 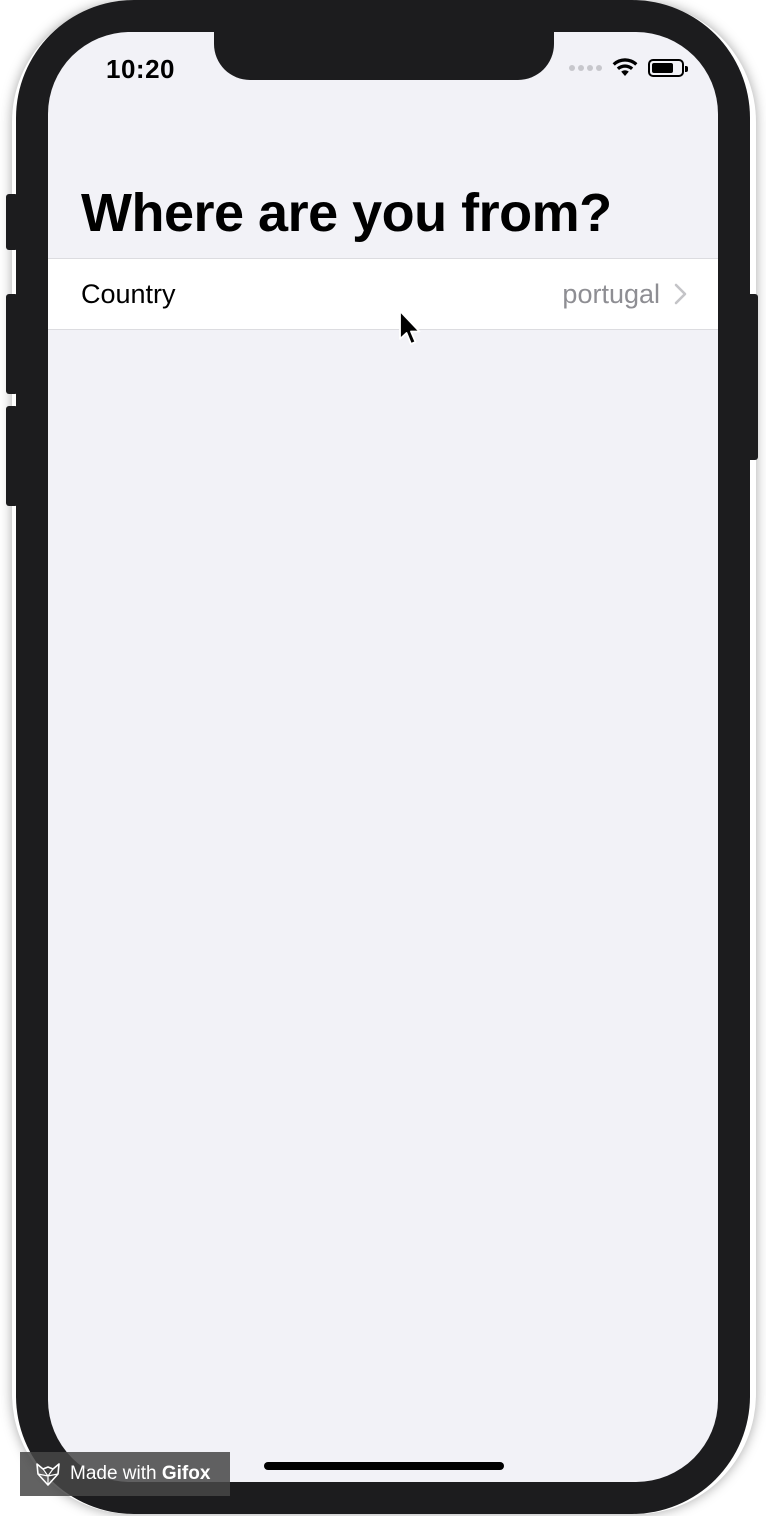 What do you see at coordinates (116, 1473) in the screenshot?
I see `watermark-prefix: Made with` at bounding box center [116, 1473].